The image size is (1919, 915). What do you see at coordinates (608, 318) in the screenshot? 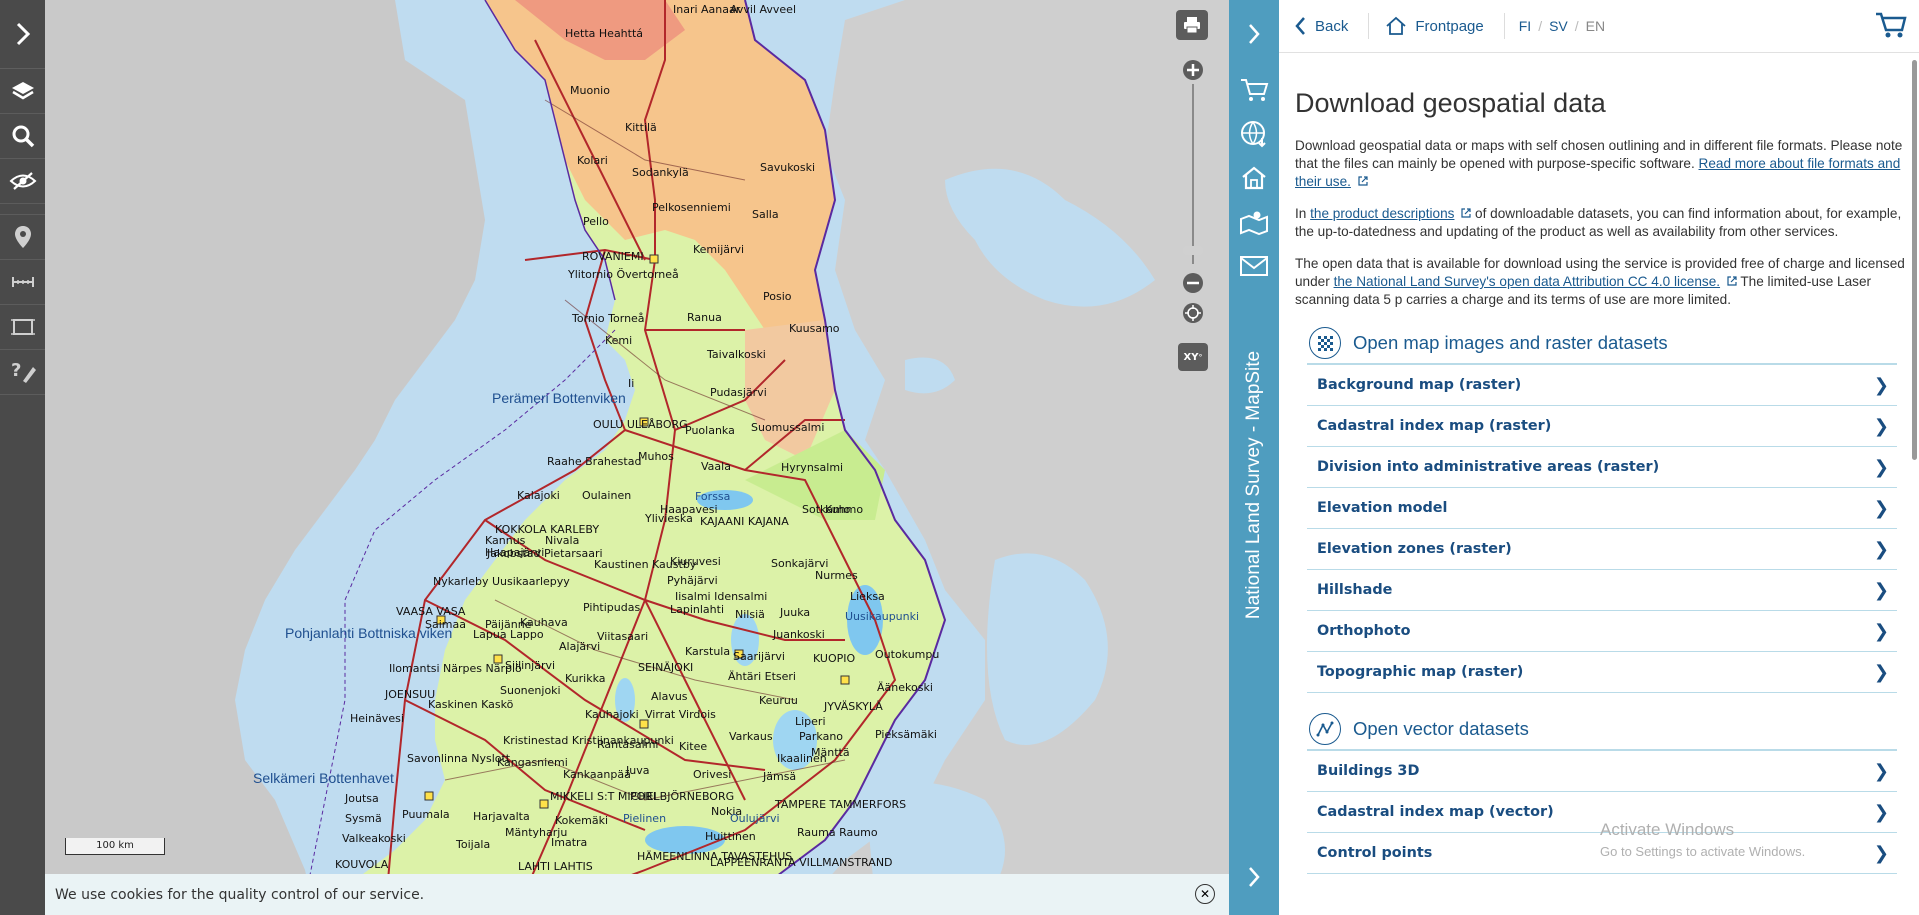
I see `map-place-label: Tornio Torneå` at bounding box center [608, 318].